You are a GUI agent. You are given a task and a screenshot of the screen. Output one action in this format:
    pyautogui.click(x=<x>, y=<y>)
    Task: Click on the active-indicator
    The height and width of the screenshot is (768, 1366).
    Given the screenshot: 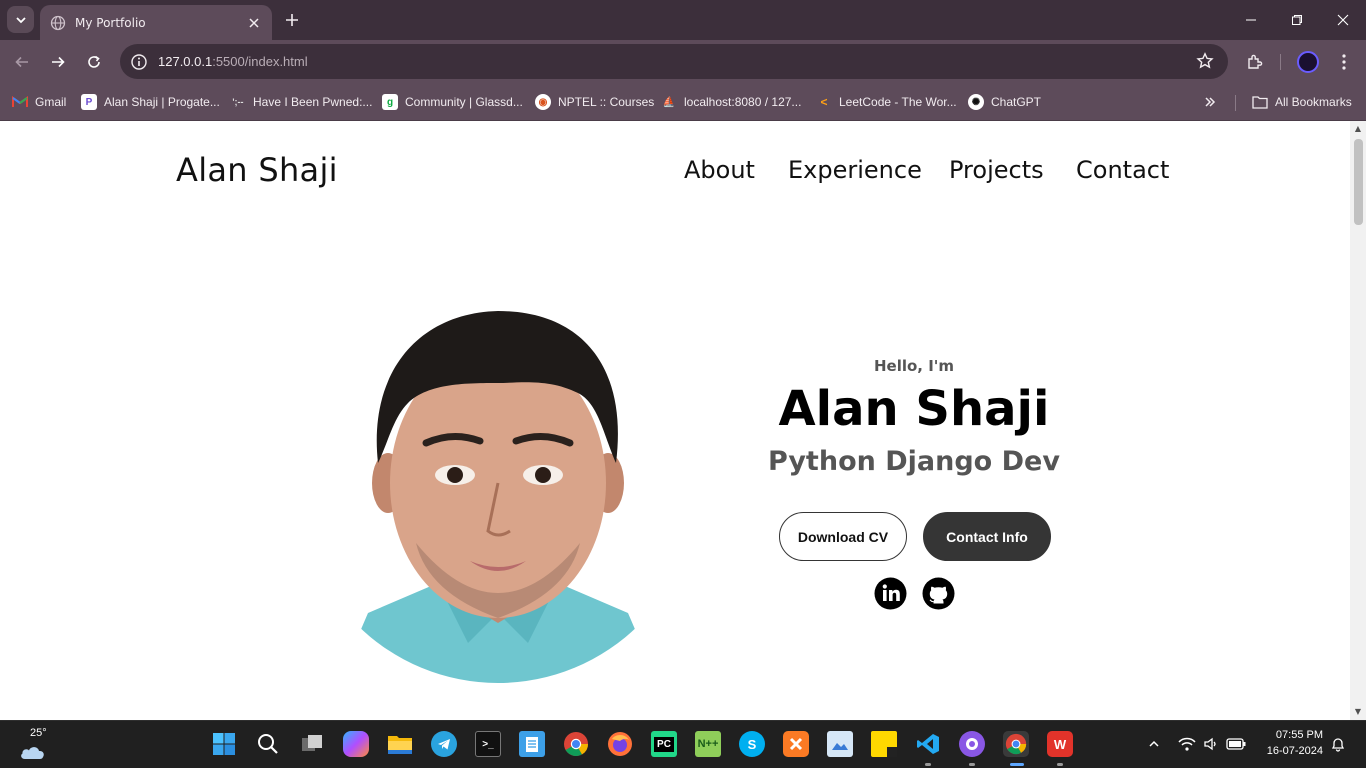 What is the action you would take?
    pyautogui.click(x=1017, y=764)
    